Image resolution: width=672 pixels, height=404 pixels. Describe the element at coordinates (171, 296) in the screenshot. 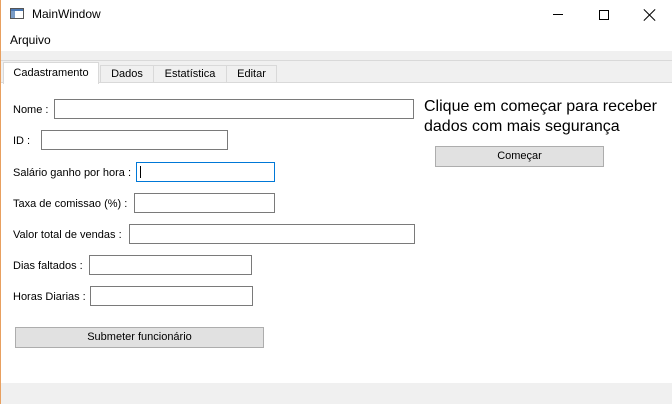

I see `horas-field` at that location.